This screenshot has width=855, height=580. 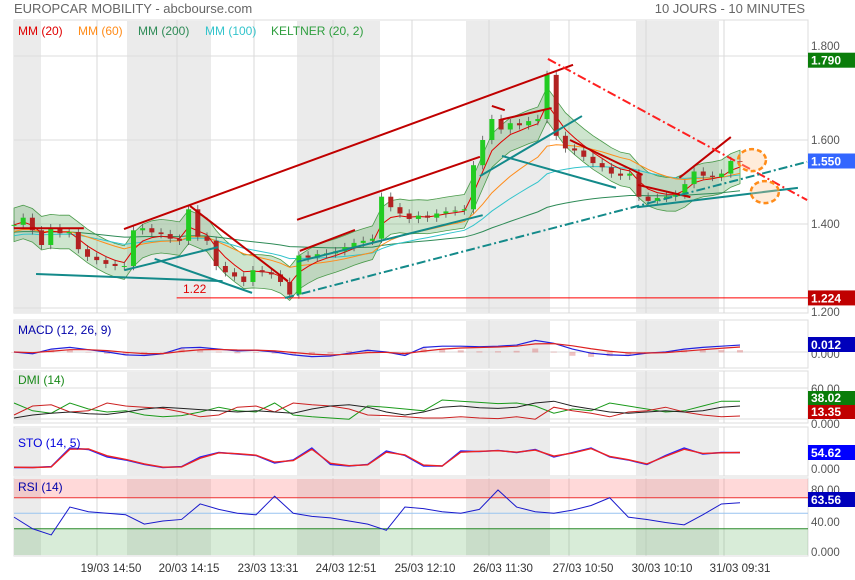 I want to click on rsi-tick-0: 0.000, so click(x=825, y=553).